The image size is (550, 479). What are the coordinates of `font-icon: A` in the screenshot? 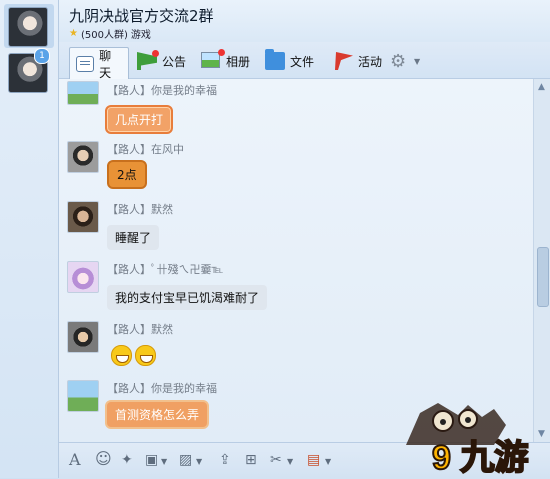 It's located at (75, 459).